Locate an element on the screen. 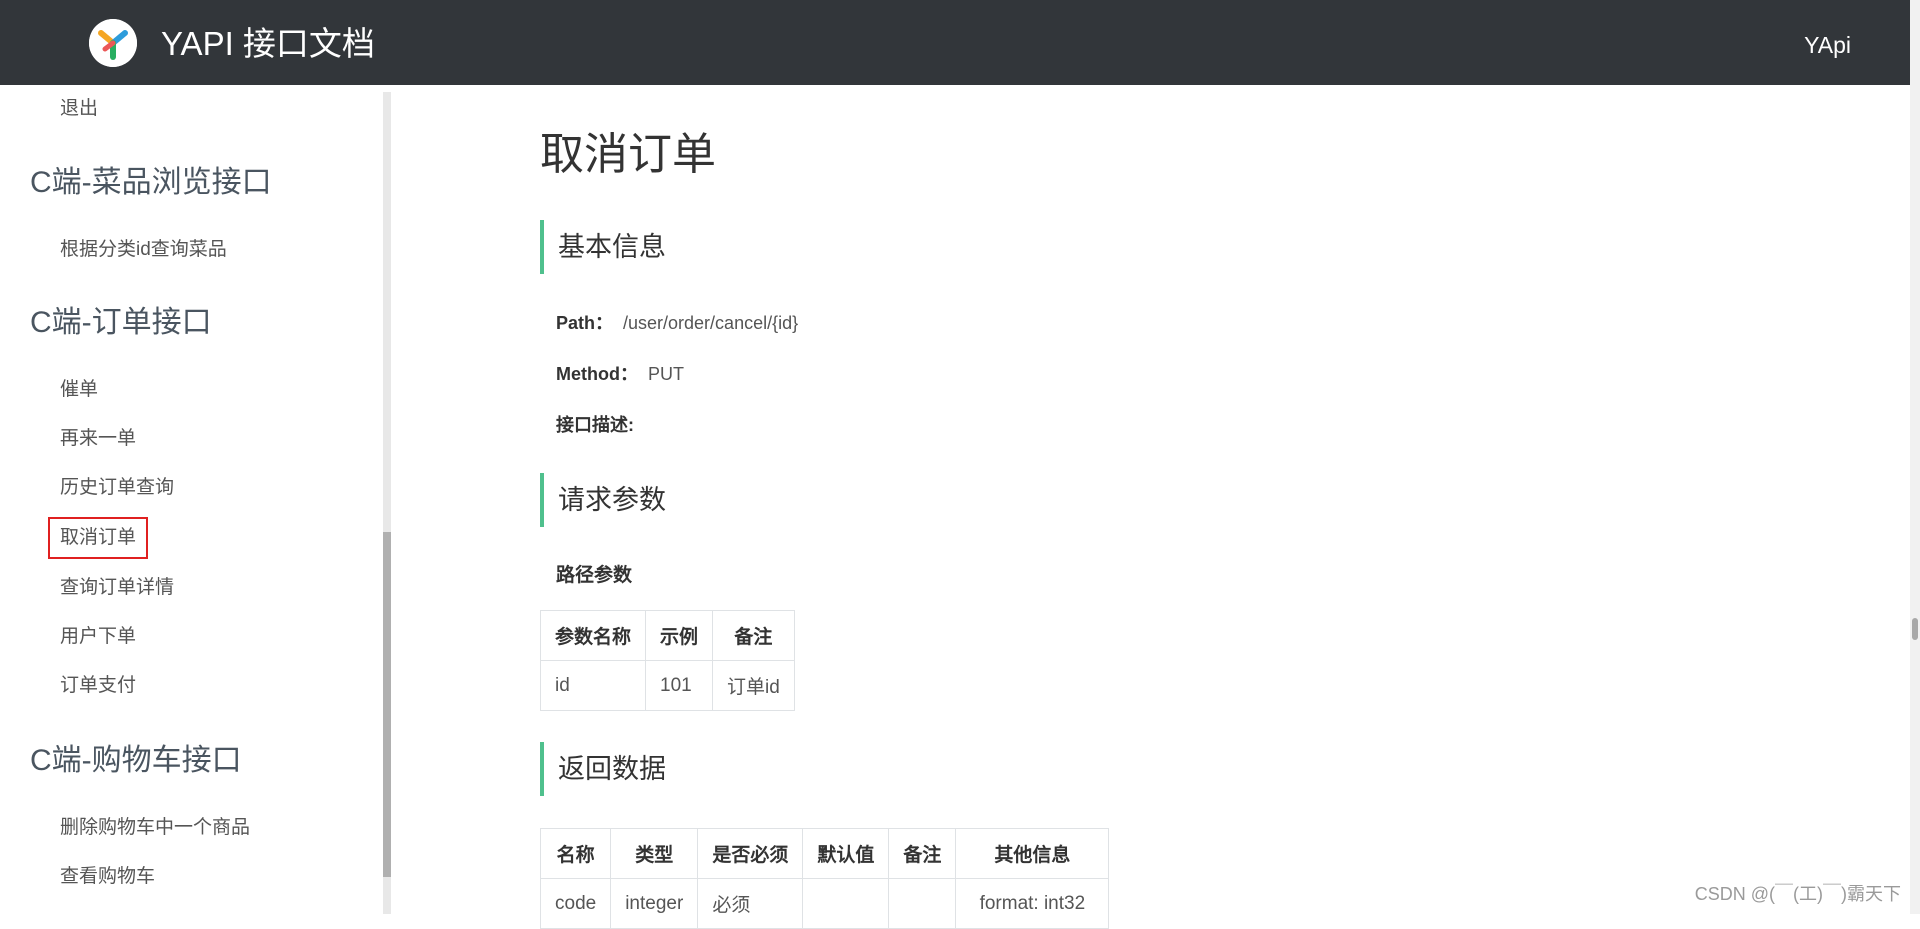  table-header-row: 名称 类型 是否必须 默认值 备注 其他信息 is located at coordinates (825, 854).